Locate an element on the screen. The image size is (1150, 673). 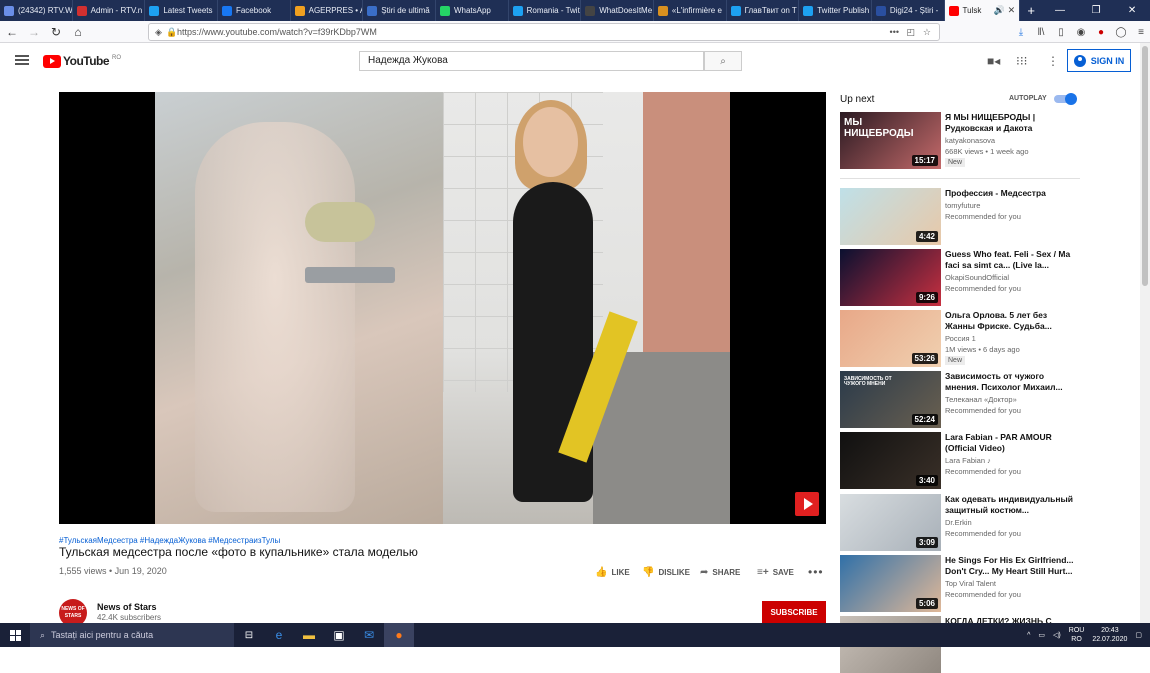
task-view-icon: ⊟ is located at coordinates (249, 635).